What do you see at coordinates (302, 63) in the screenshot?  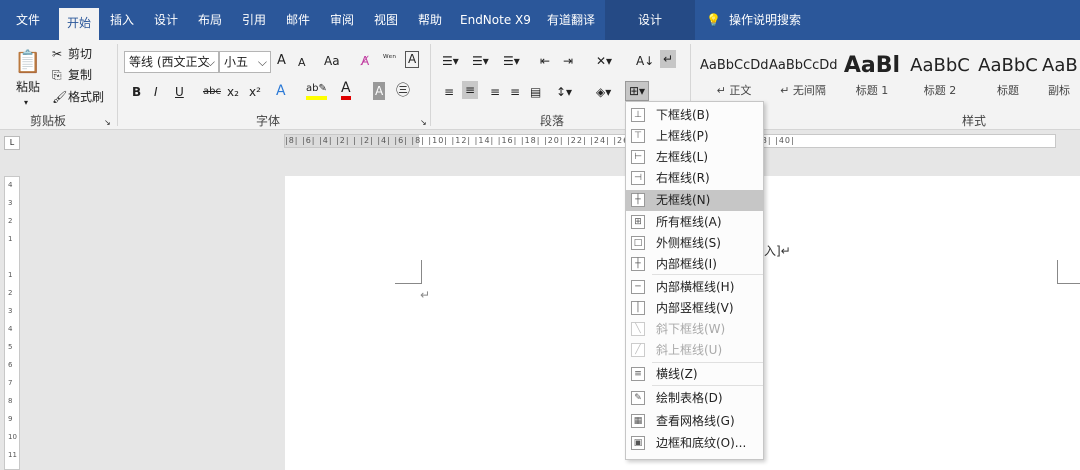 I see `shrink-font-button: A` at bounding box center [302, 63].